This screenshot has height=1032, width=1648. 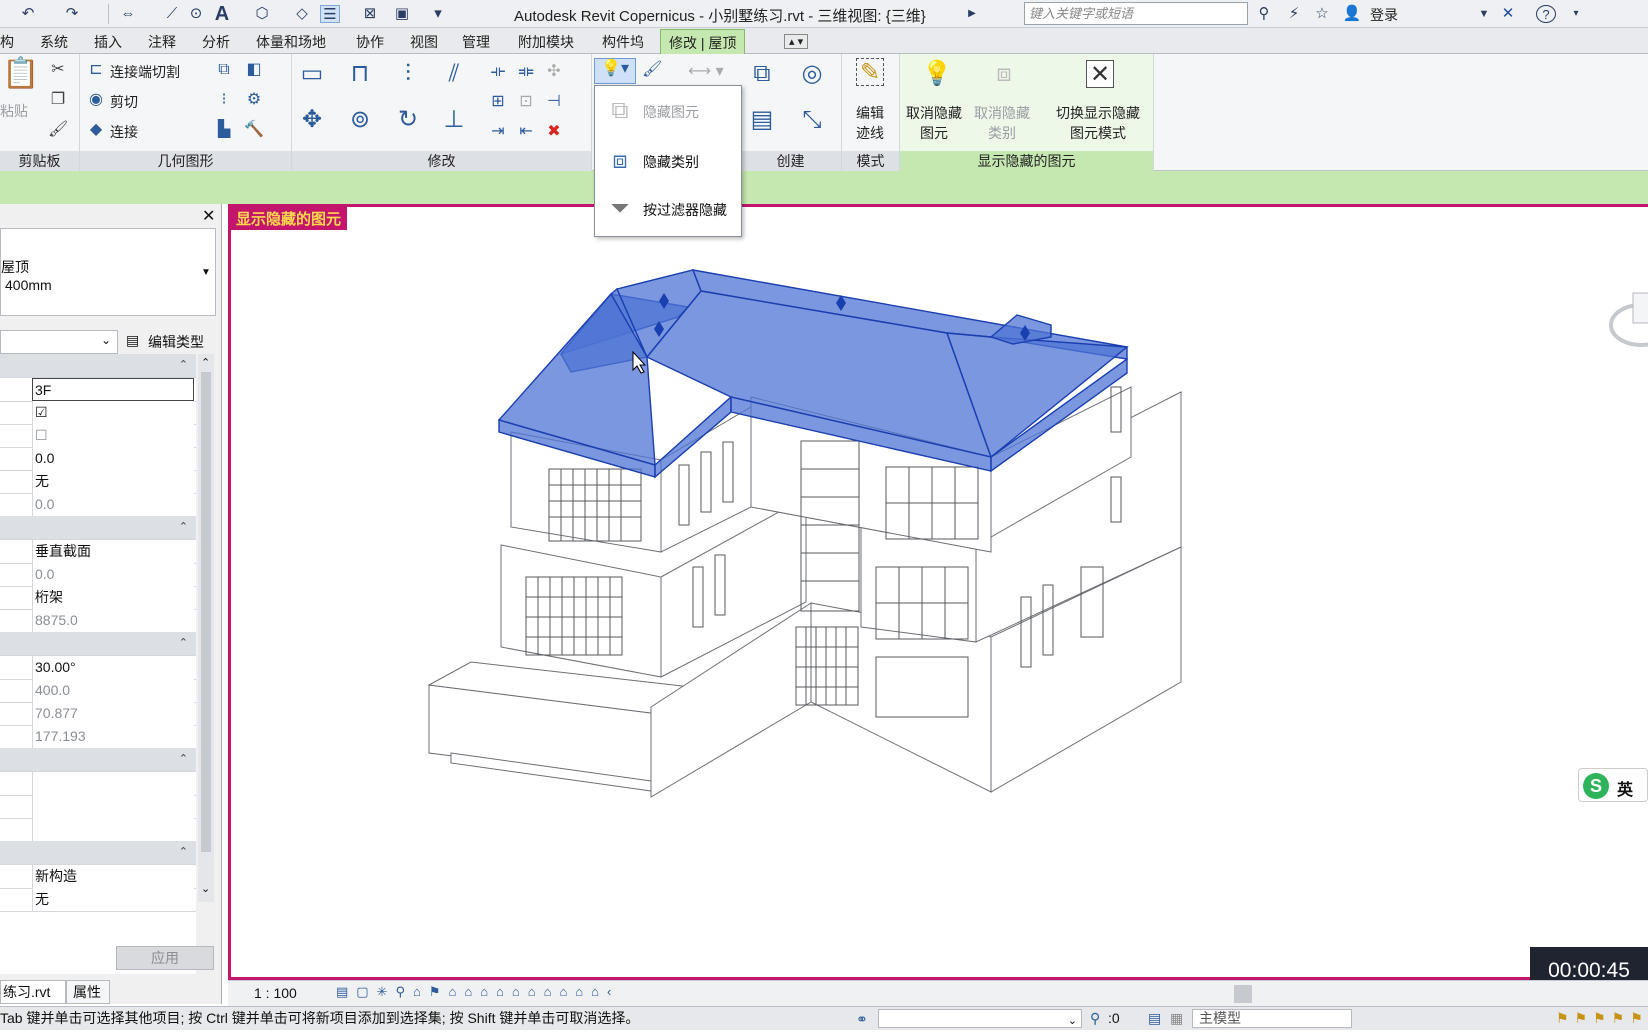 I want to click on tab-collaborate: 协作, so click(x=370, y=42).